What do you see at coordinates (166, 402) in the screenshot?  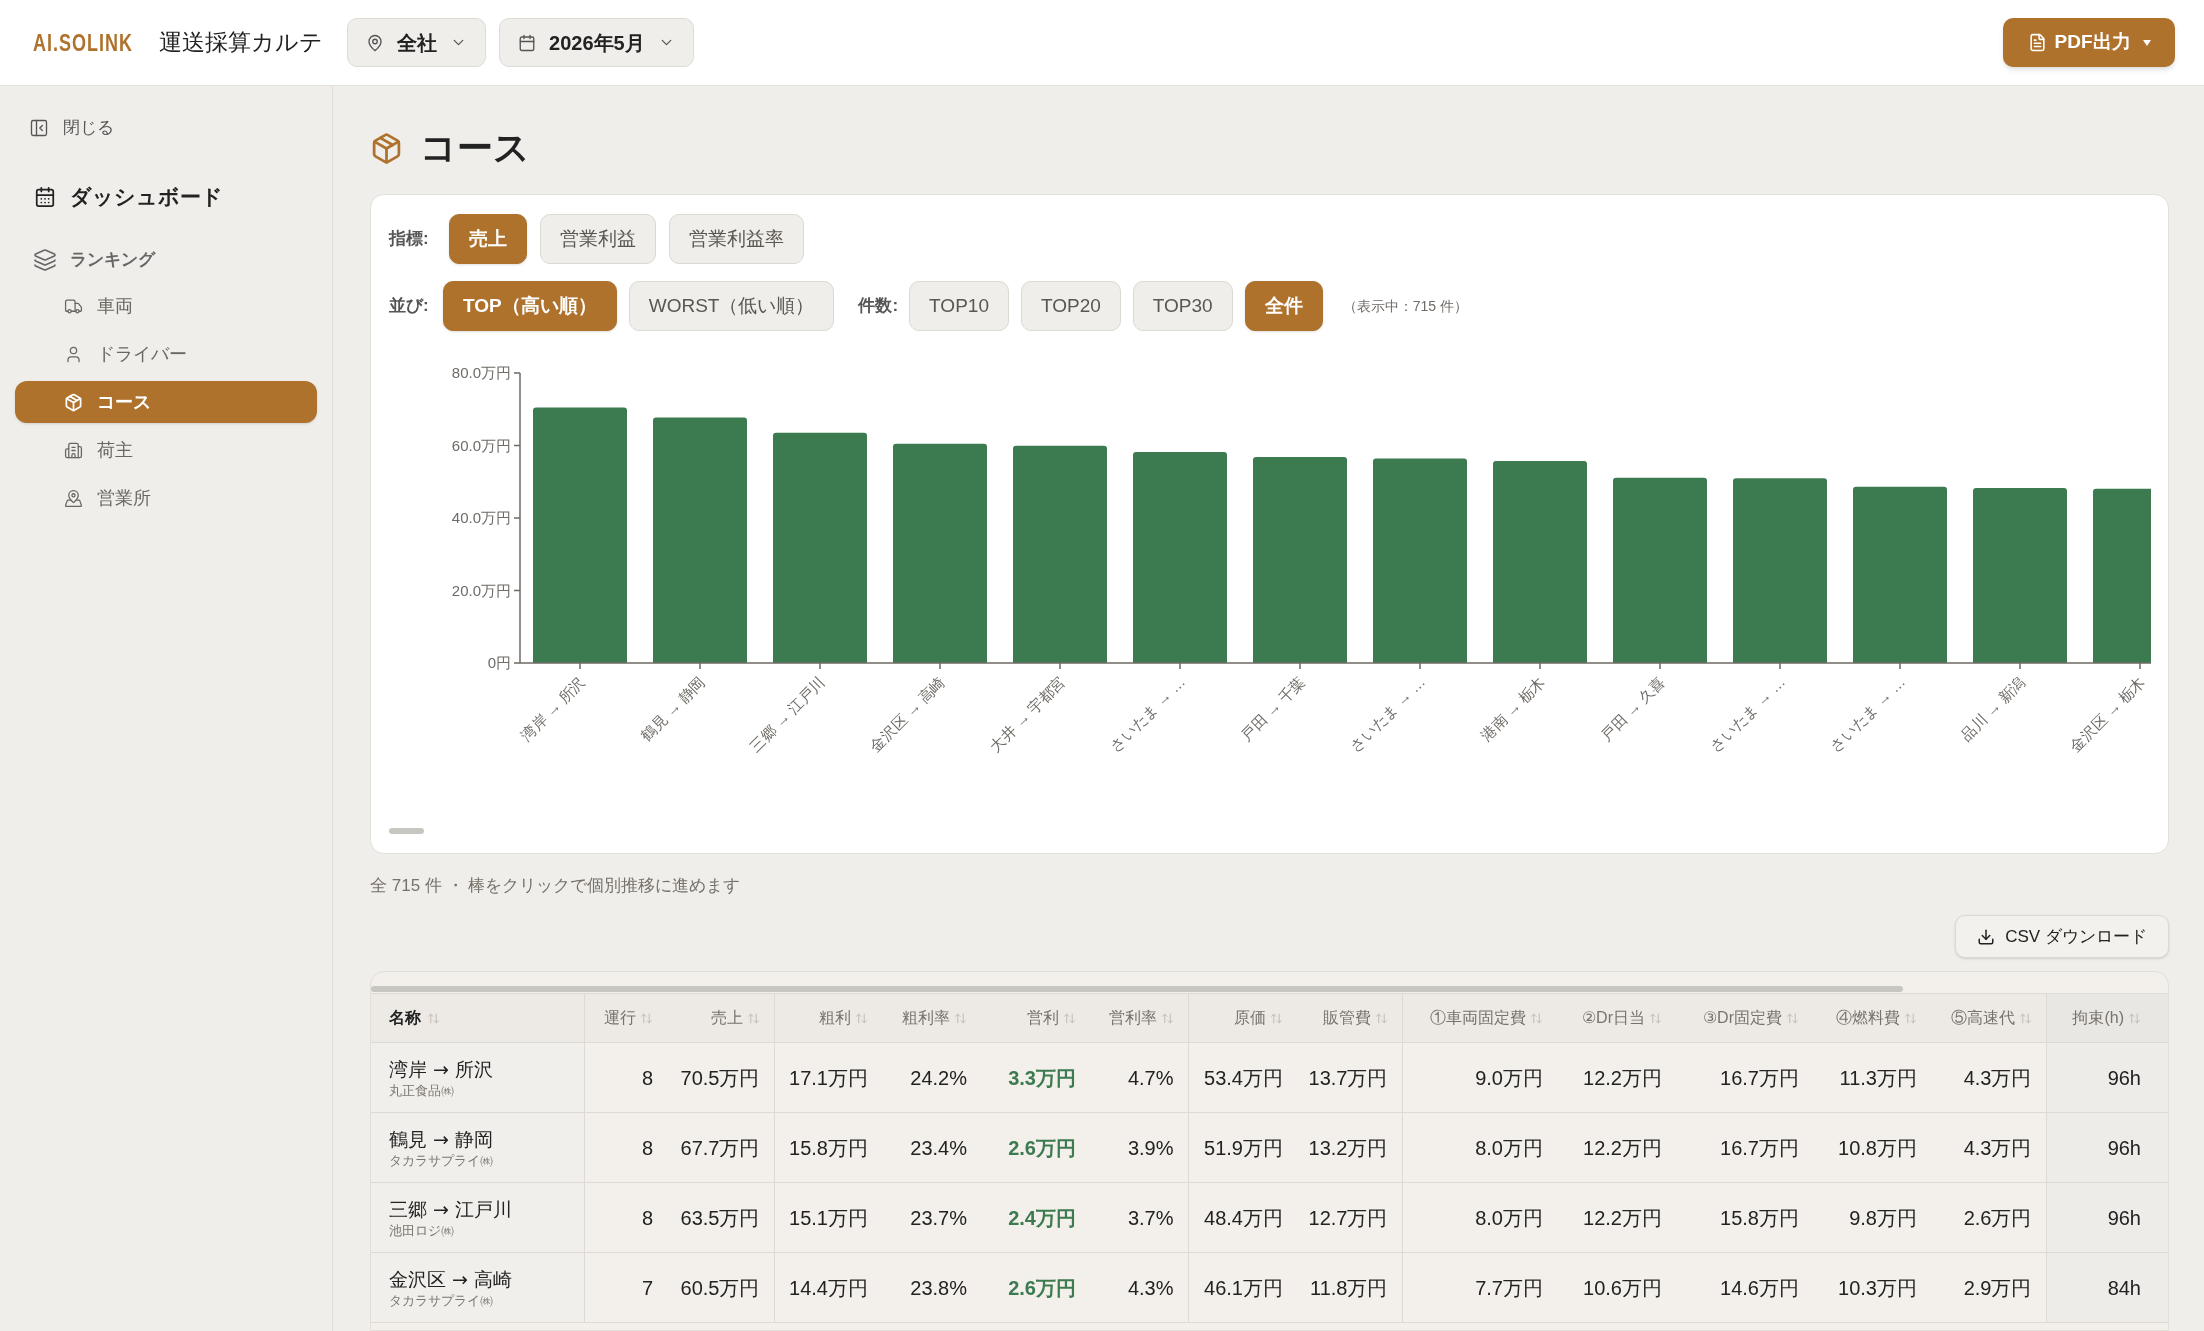 I see `sidebar-item: コース` at bounding box center [166, 402].